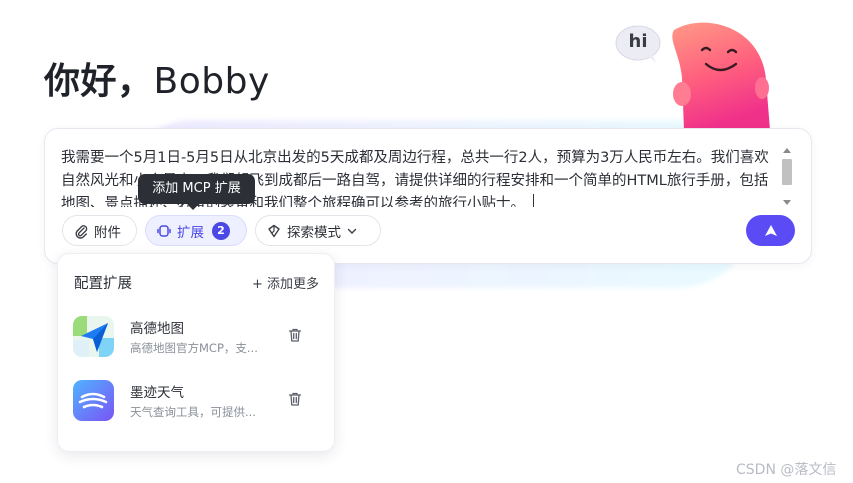 This screenshot has width=853, height=483. I want to click on search-mode-dropdown: 探索模式, so click(318, 230).